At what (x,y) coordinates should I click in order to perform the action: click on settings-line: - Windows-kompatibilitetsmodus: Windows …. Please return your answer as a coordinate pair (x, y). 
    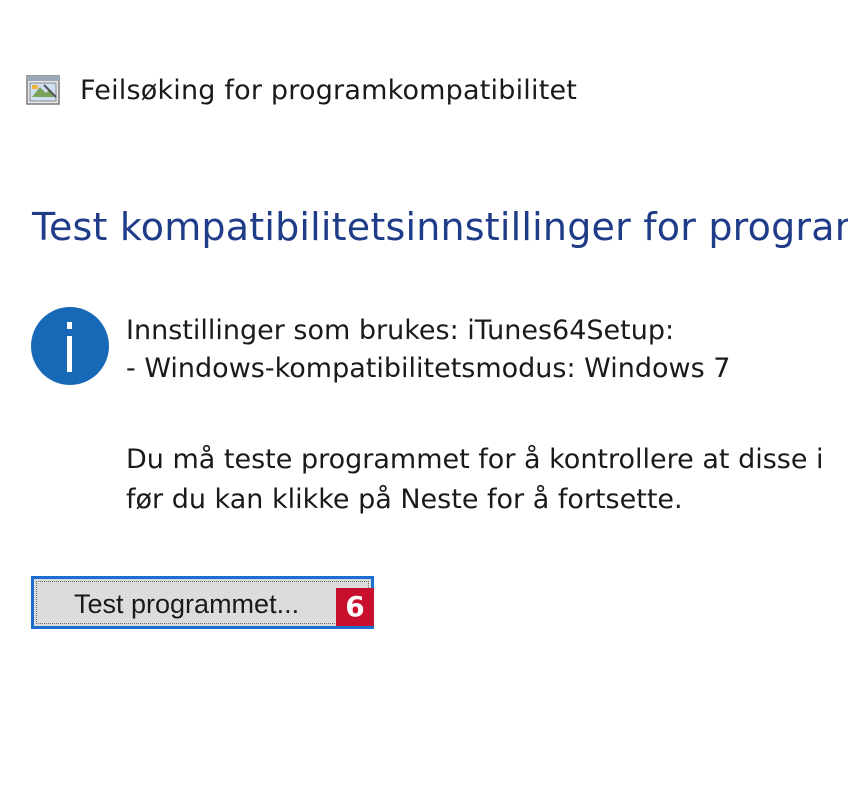
    Looking at the image, I should click on (428, 368).